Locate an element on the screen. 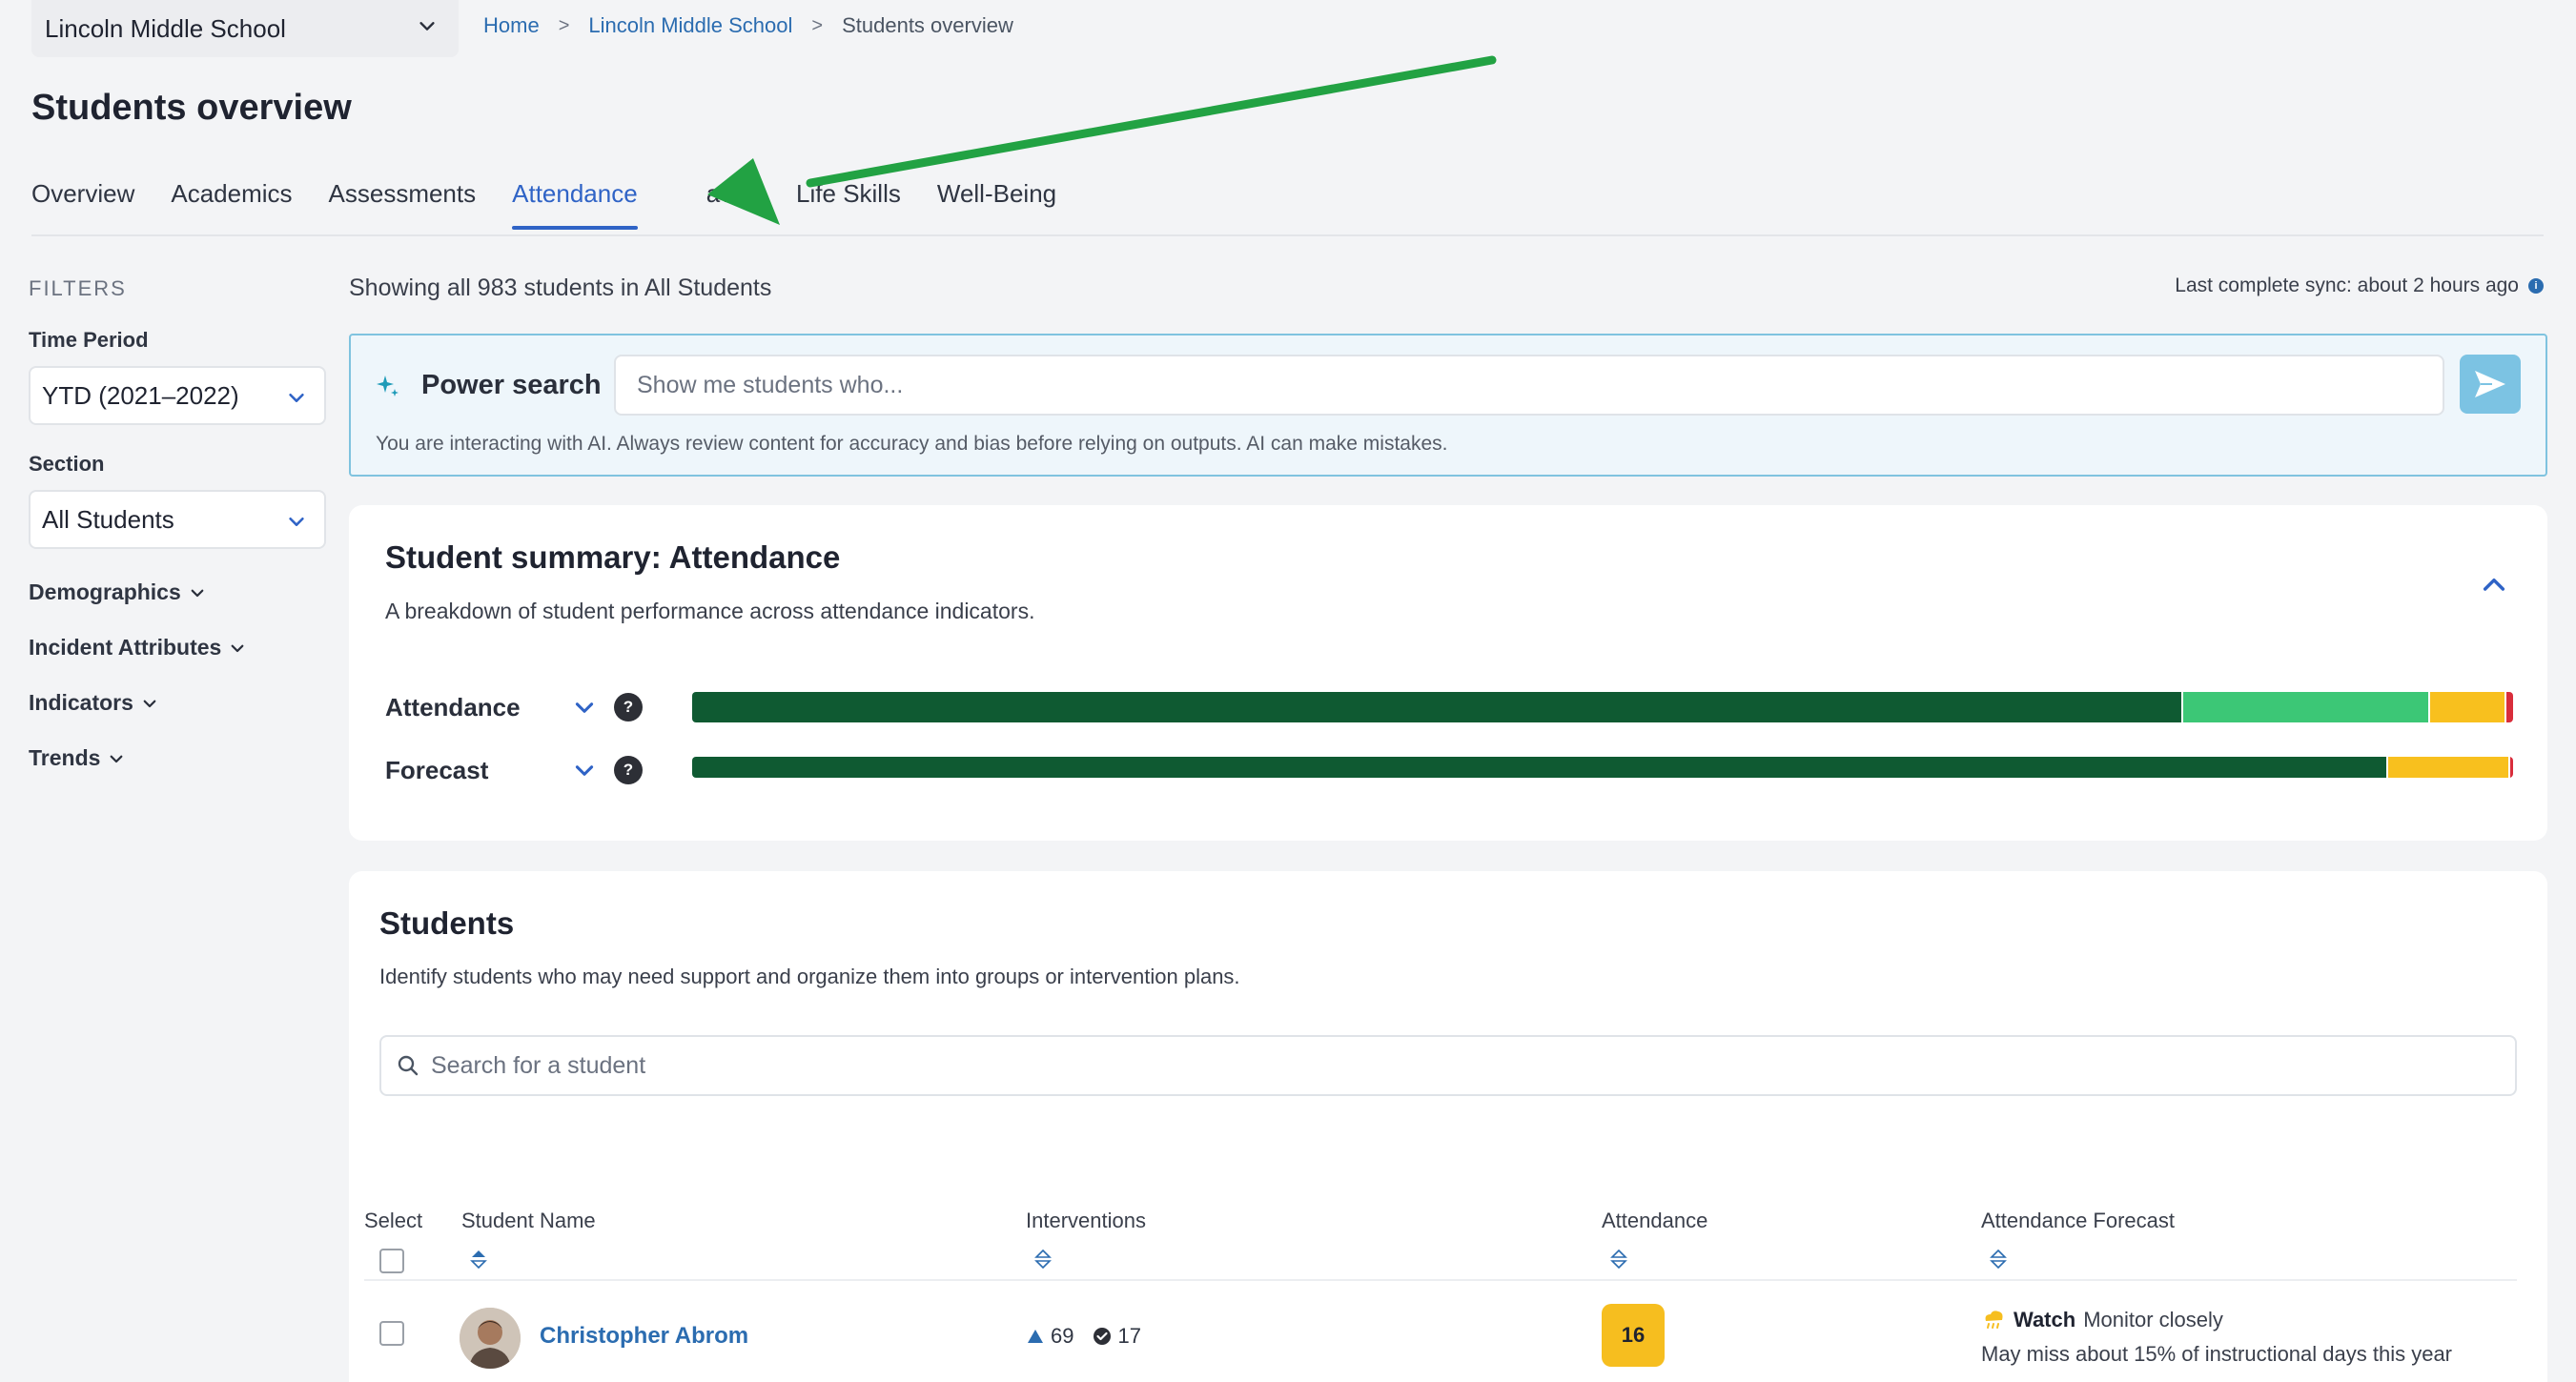  sparkle-icon is located at coordinates (388, 386).